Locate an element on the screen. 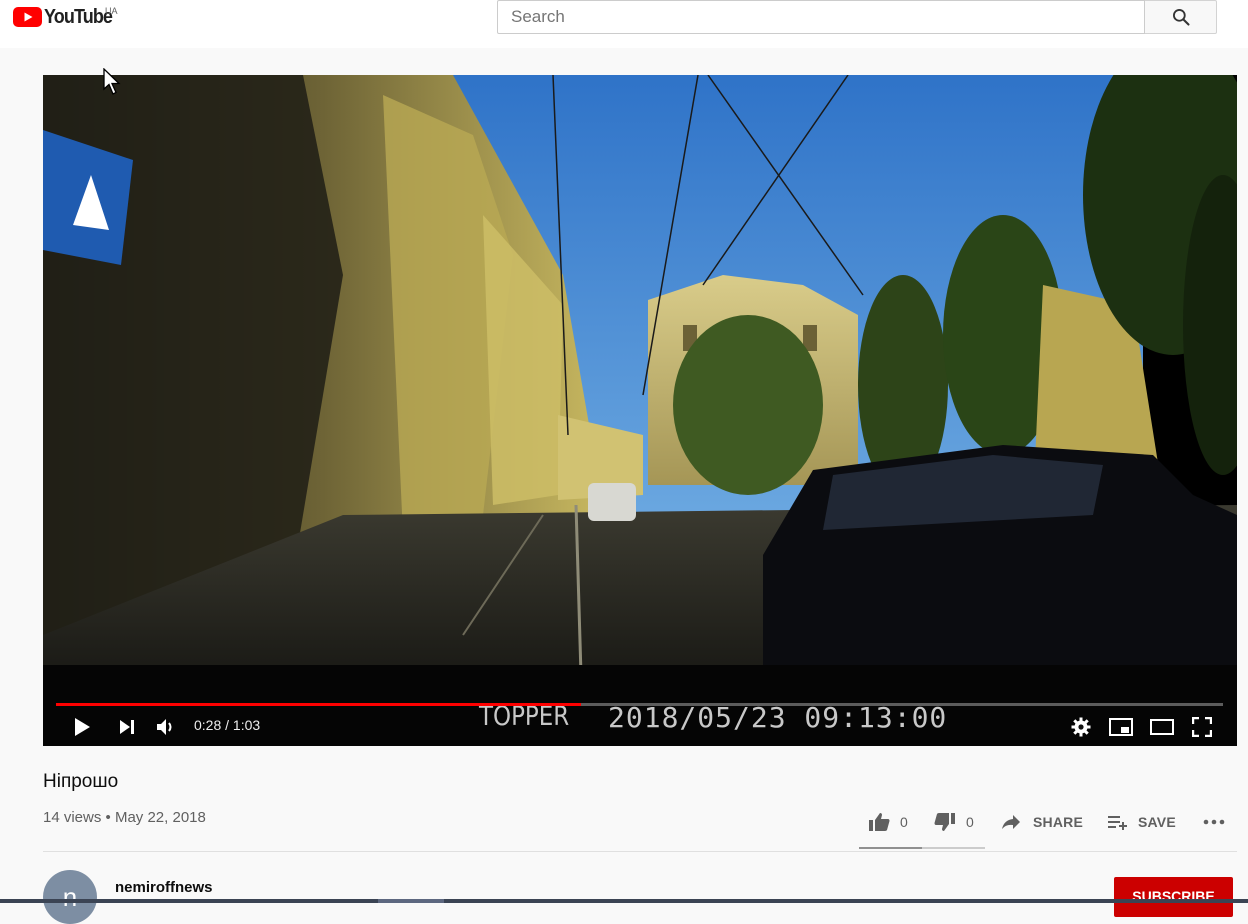 Image resolution: width=1248 pixels, height=924 pixels. save-label: SAVE is located at coordinates (1157, 822).